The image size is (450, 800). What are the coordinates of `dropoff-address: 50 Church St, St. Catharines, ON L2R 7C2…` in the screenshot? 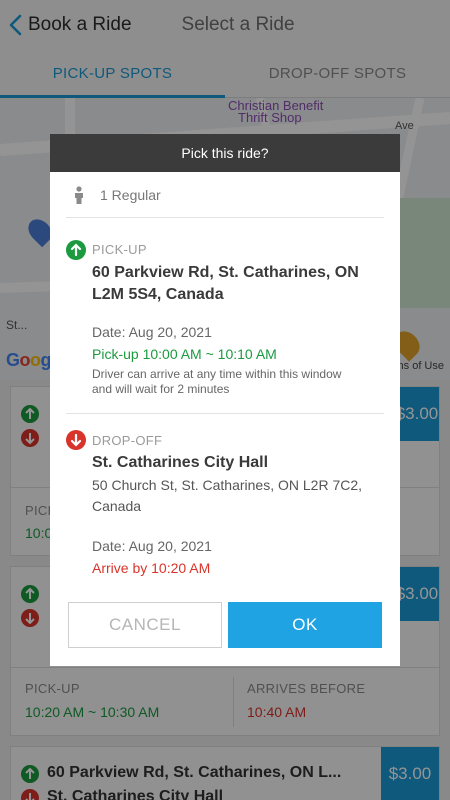 It's located at (227, 495).